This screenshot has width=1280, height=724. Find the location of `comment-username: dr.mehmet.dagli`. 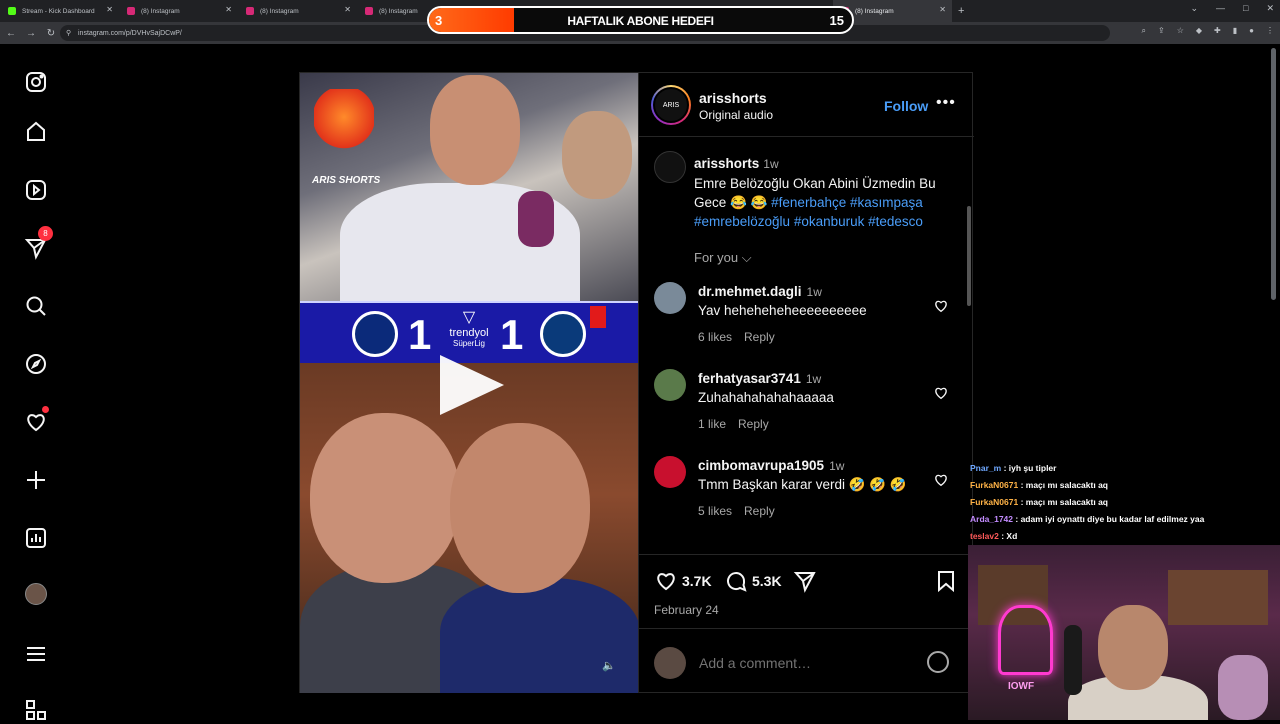

comment-username: dr.mehmet.dagli is located at coordinates (750, 291).